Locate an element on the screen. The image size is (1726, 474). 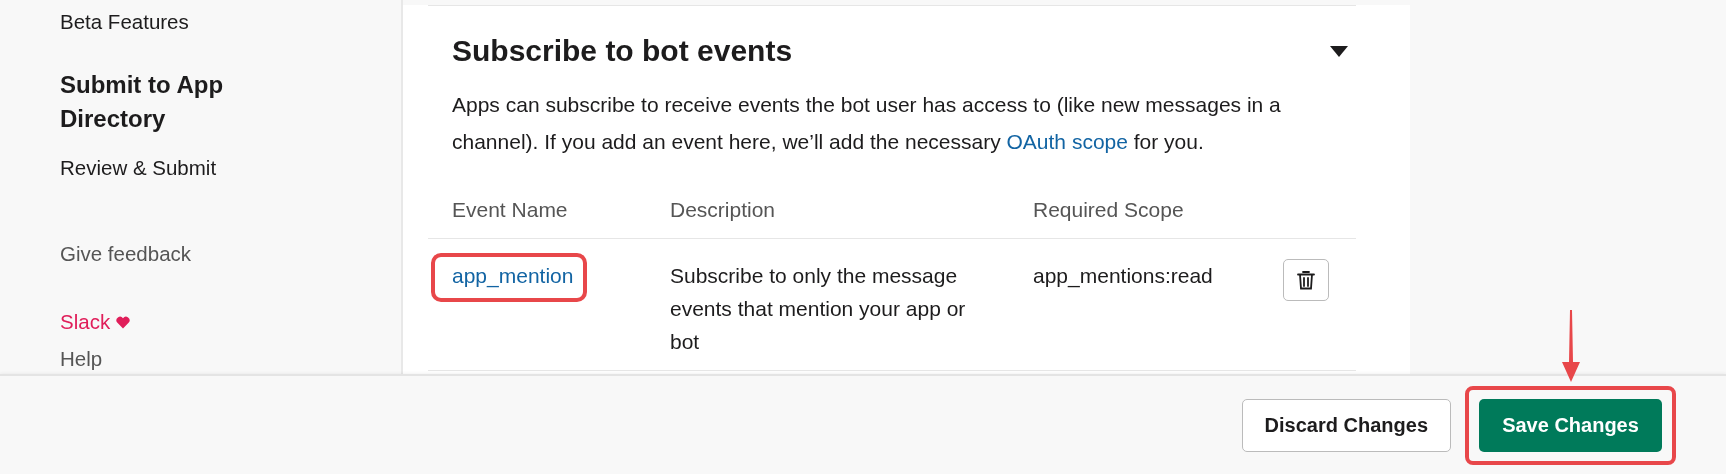
column-header: Event Name is located at coordinates (510, 210).